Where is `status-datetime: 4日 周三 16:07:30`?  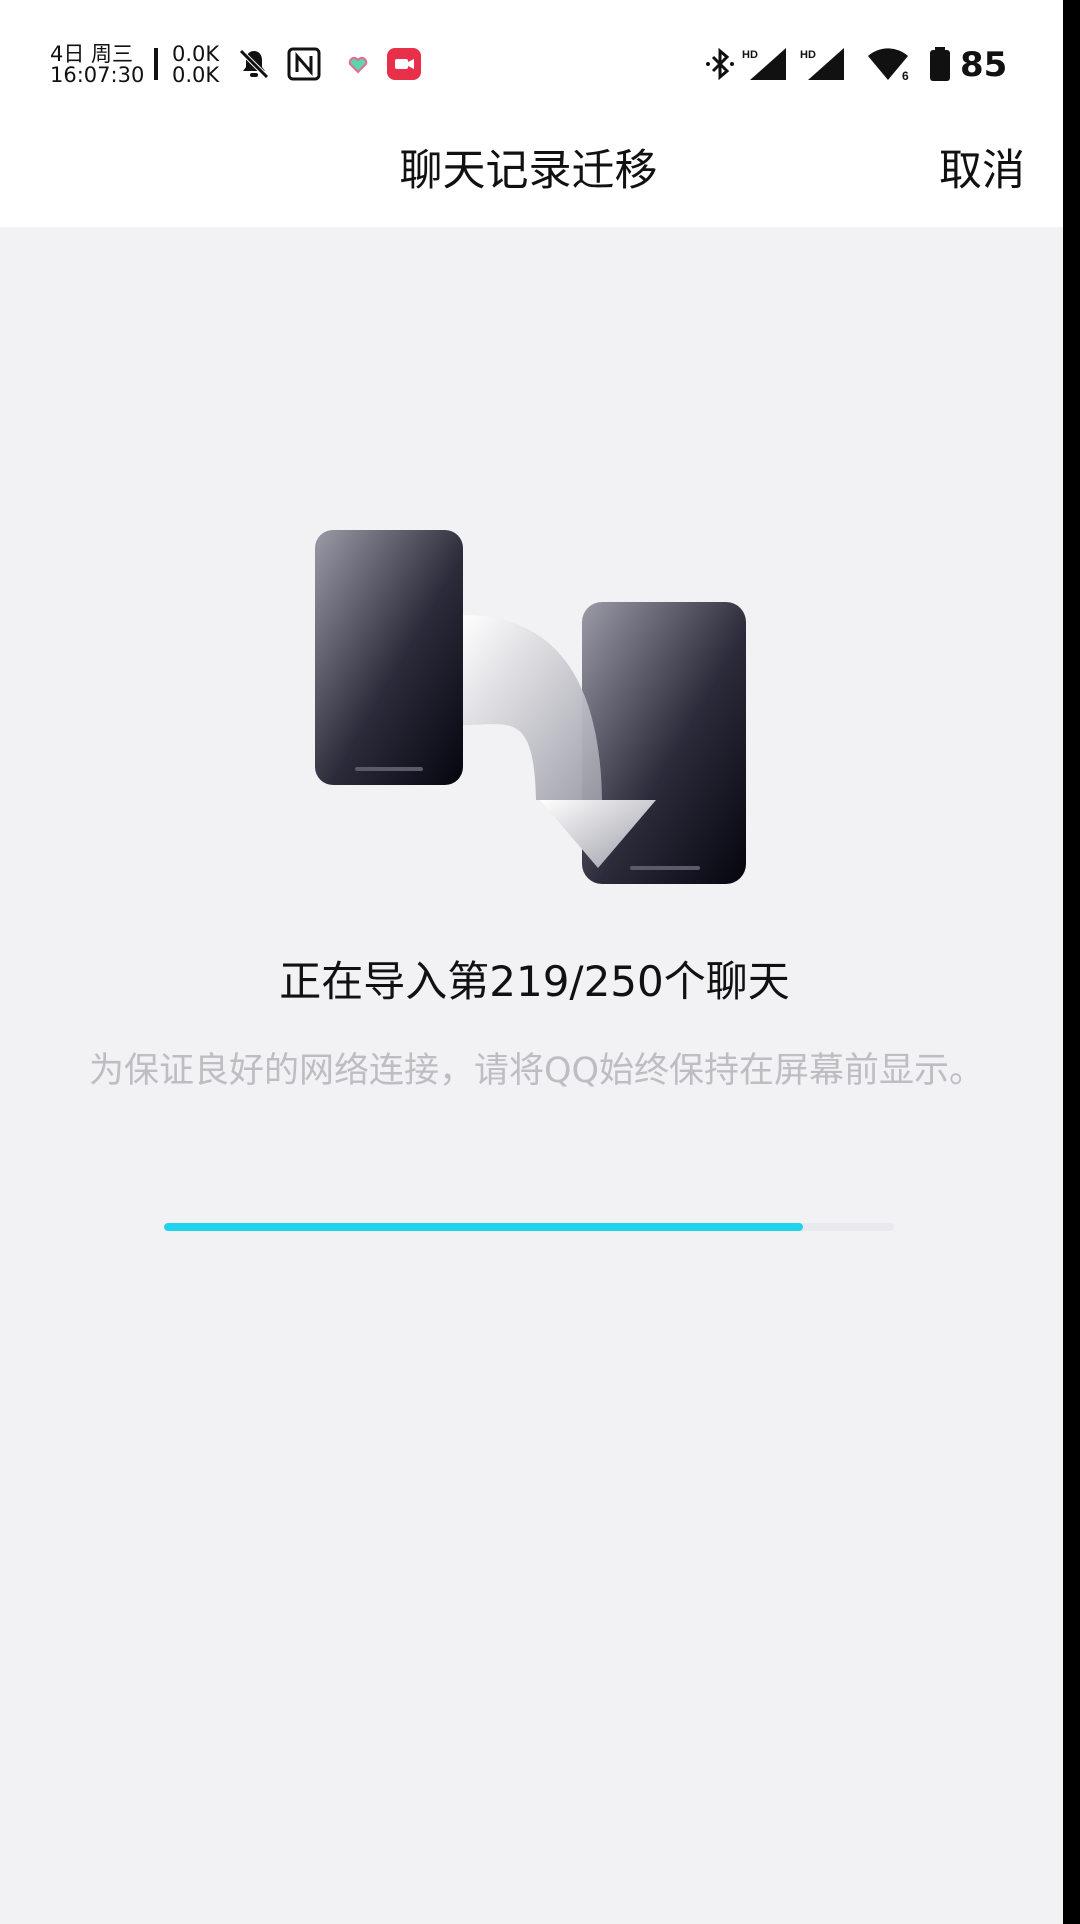 status-datetime: 4日 周三 16:07:30 is located at coordinates (97, 65).